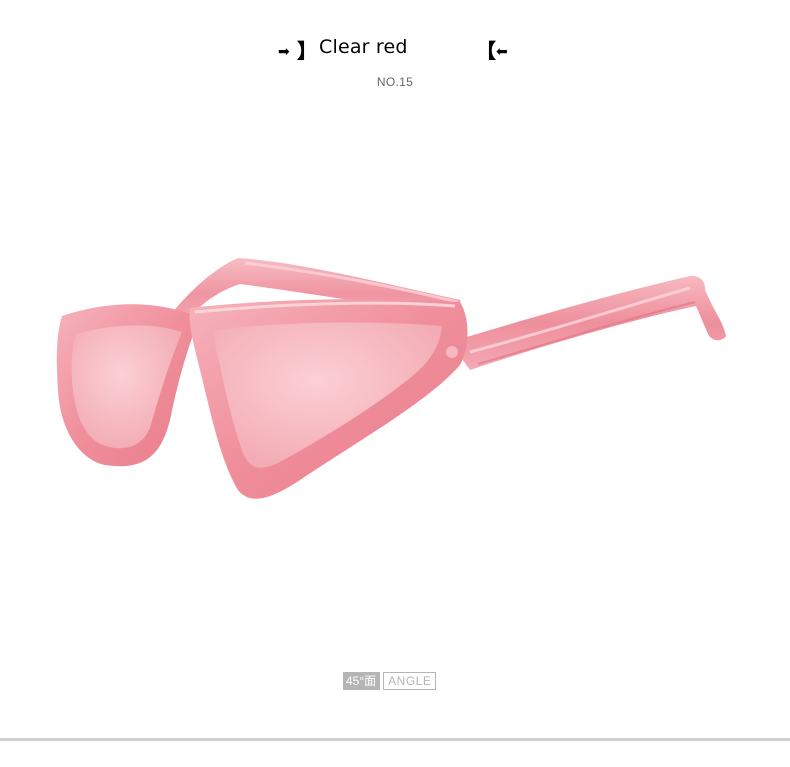 This screenshot has height=767, width=790. What do you see at coordinates (328, 399) in the screenshot?
I see `near-frame` at bounding box center [328, 399].